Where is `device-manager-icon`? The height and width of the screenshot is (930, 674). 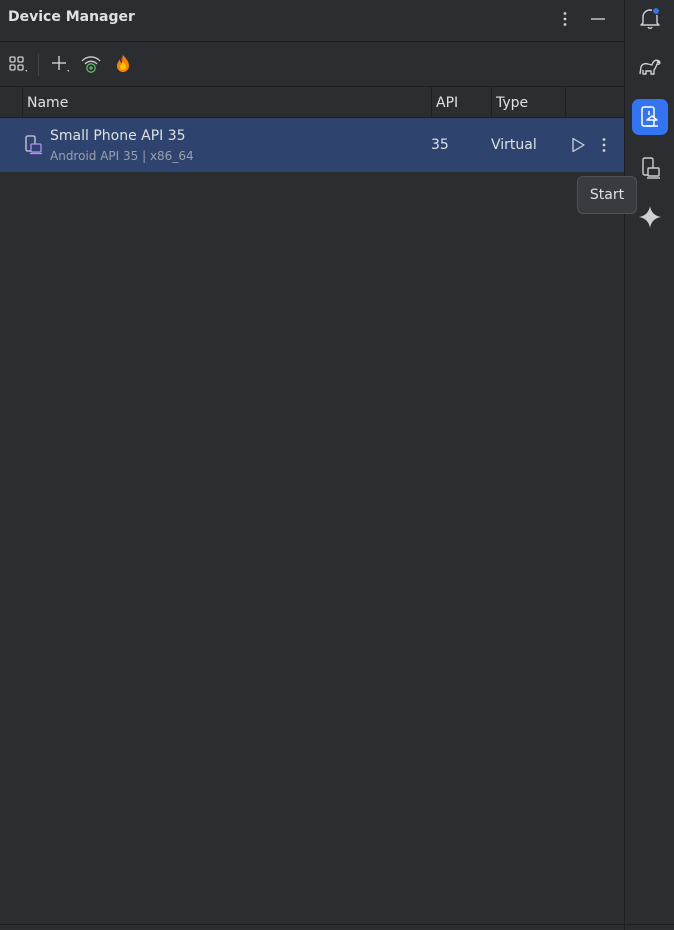
device-manager-icon is located at coordinates (650, 117).